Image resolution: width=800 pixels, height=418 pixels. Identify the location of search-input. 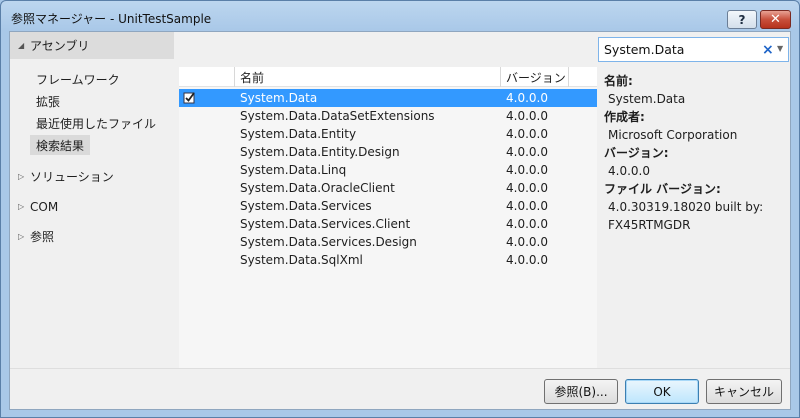
(679, 49).